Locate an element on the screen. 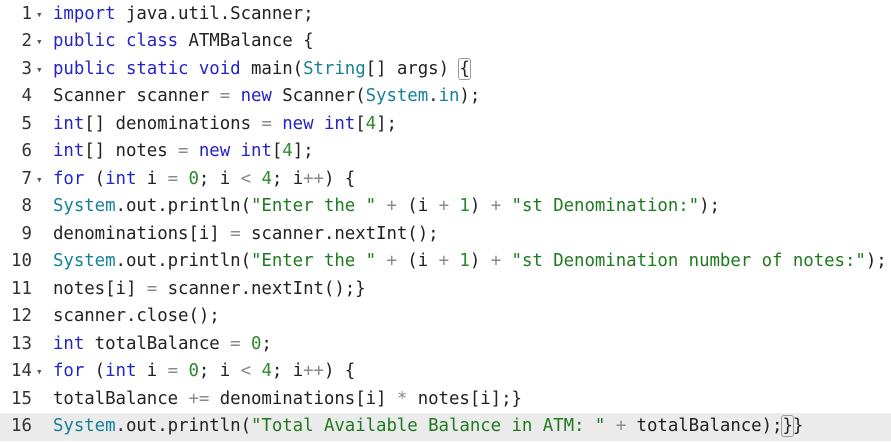  line-gutter: 16 is located at coordinates (24, 427).